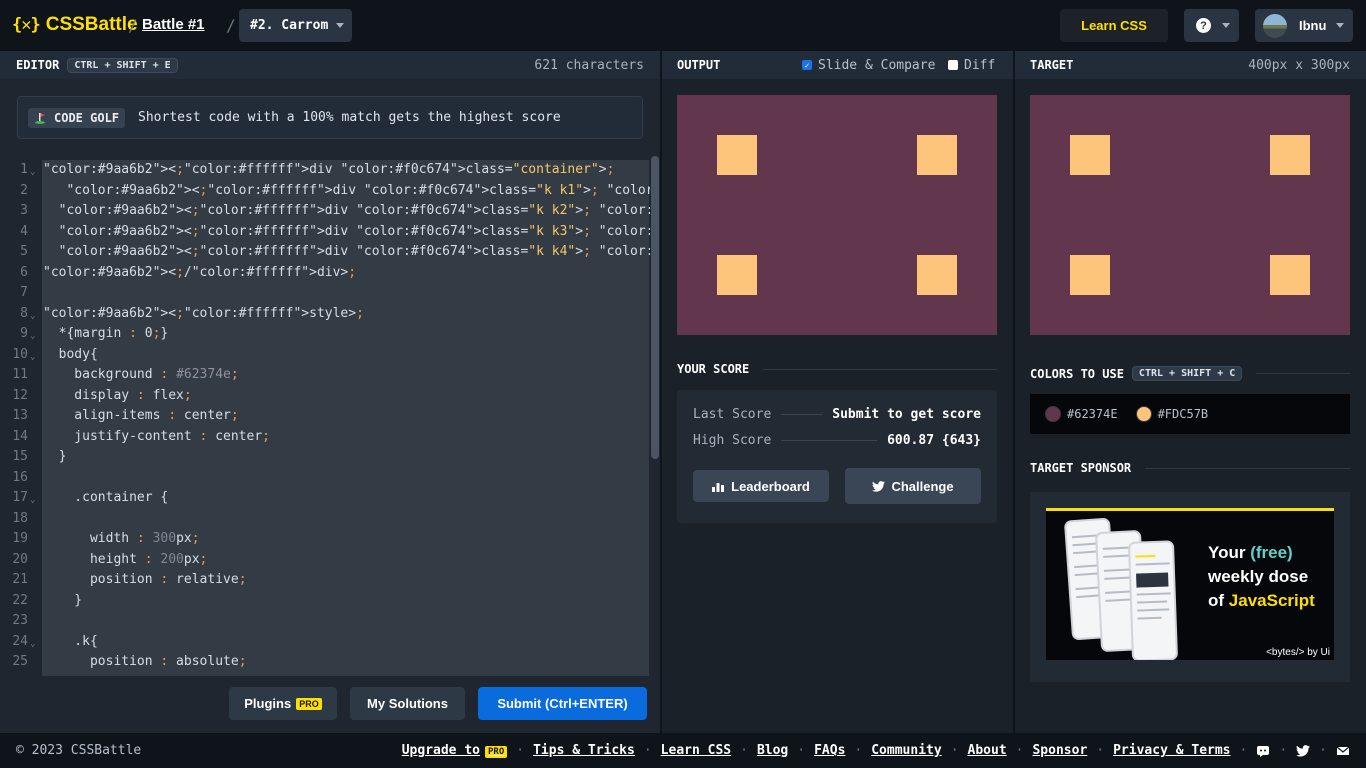 The width and height of the screenshot is (1366, 768). I want to click on challenge-button: Challenge, so click(913, 486).